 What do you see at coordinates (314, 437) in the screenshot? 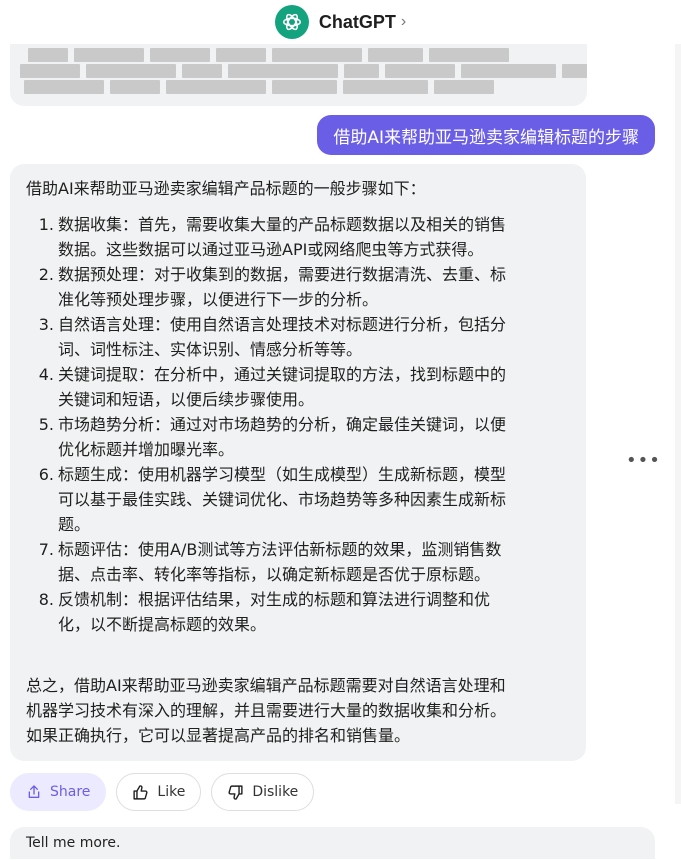
I see `step-text: 市场趋势分析：通过对市场趋势的分析，确定最佳关键词，以便 优化标题并增加曝光率。` at bounding box center [314, 437].